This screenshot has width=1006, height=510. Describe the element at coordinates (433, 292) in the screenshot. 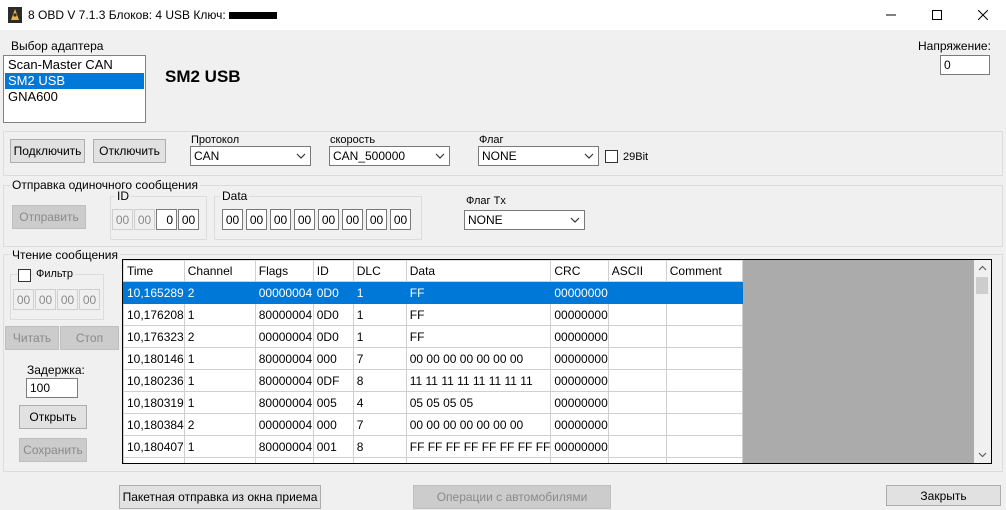

I see `table-row: 10,165289 2 00000004 0D0 1 FF 00000000` at that location.